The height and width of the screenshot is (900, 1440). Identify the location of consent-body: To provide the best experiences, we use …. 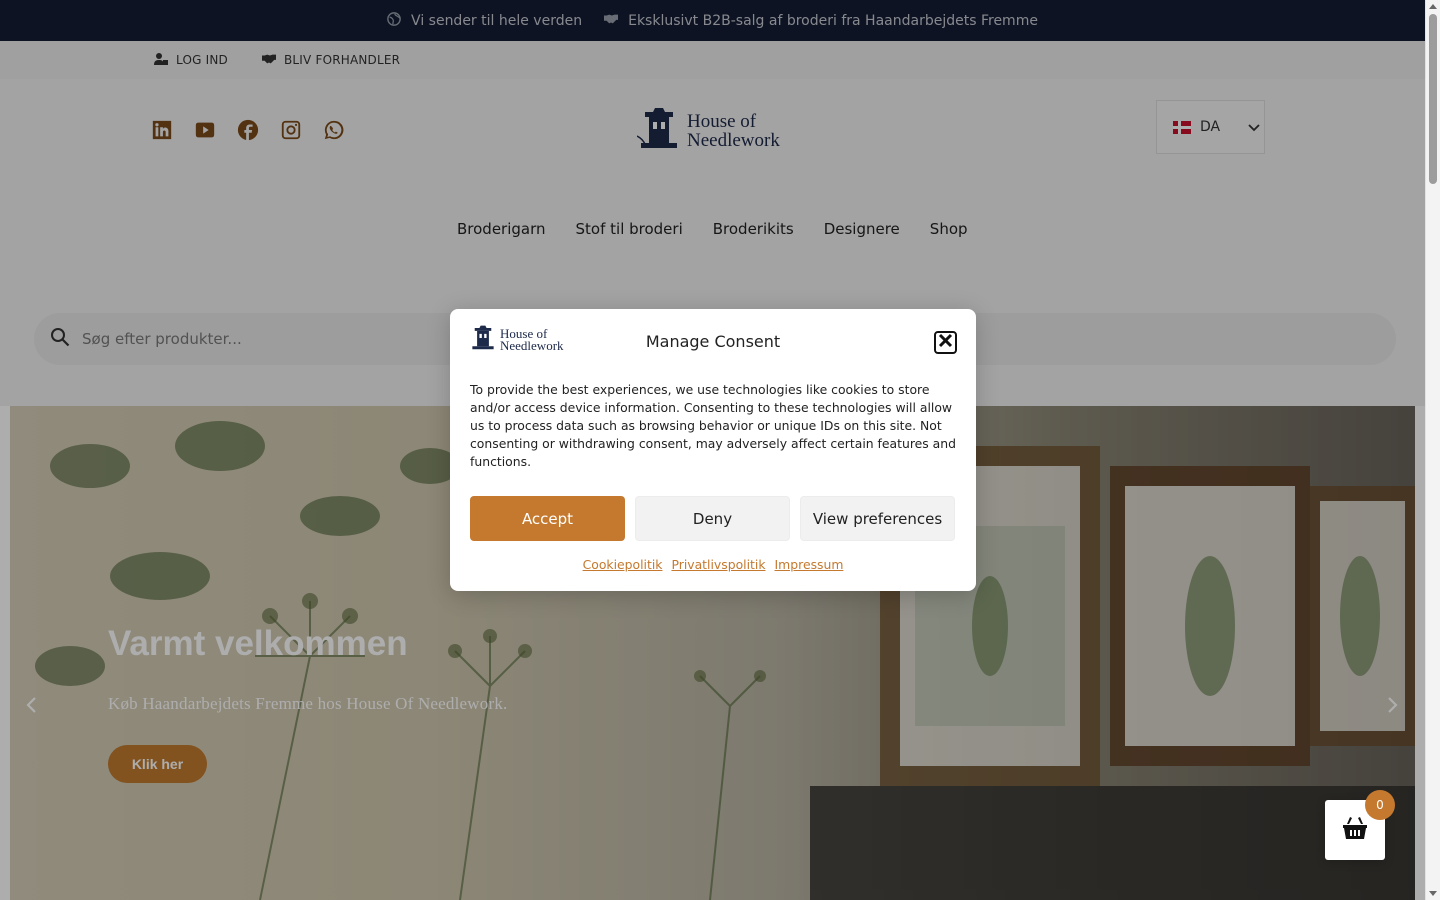
(713, 425).